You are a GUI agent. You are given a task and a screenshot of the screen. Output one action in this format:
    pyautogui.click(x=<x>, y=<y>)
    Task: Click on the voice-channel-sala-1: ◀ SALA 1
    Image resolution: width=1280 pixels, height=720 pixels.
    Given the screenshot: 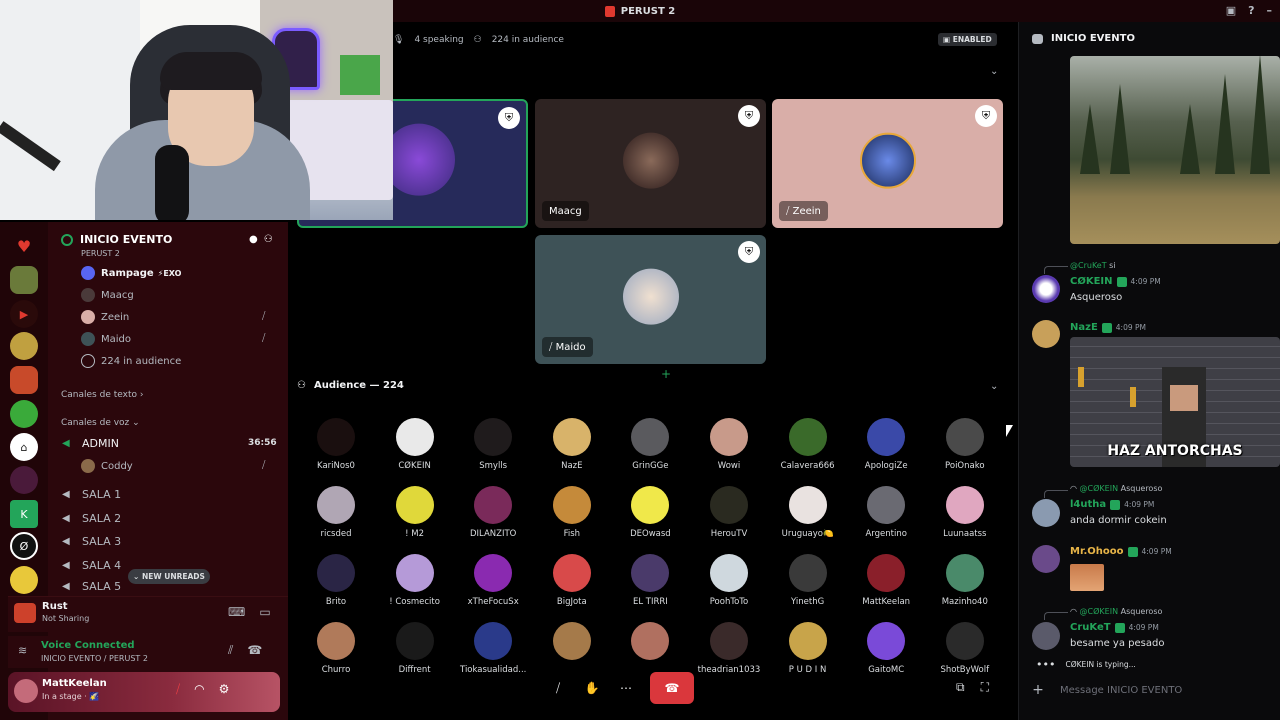 What is the action you would take?
    pyautogui.click(x=91, y=494)
    